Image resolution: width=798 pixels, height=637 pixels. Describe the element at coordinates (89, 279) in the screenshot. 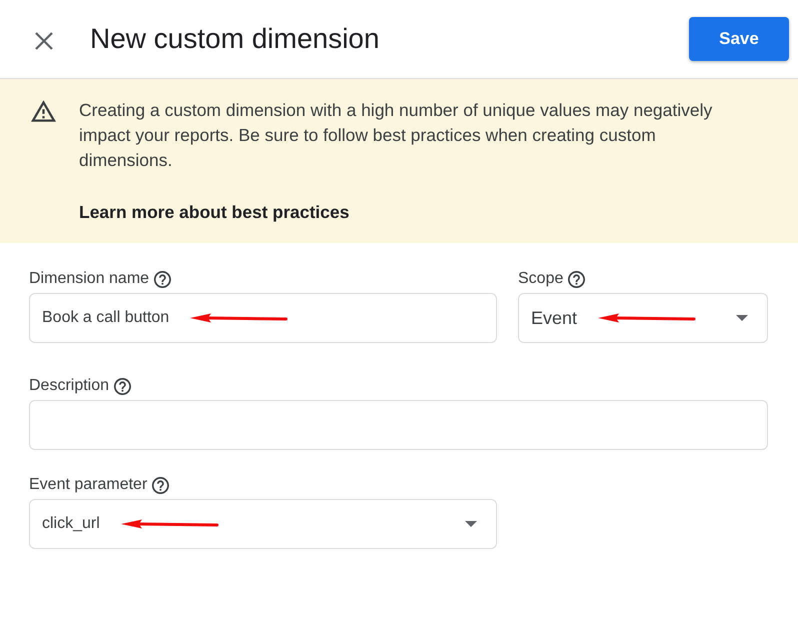

I see `field-label: Dimension name` at that location.